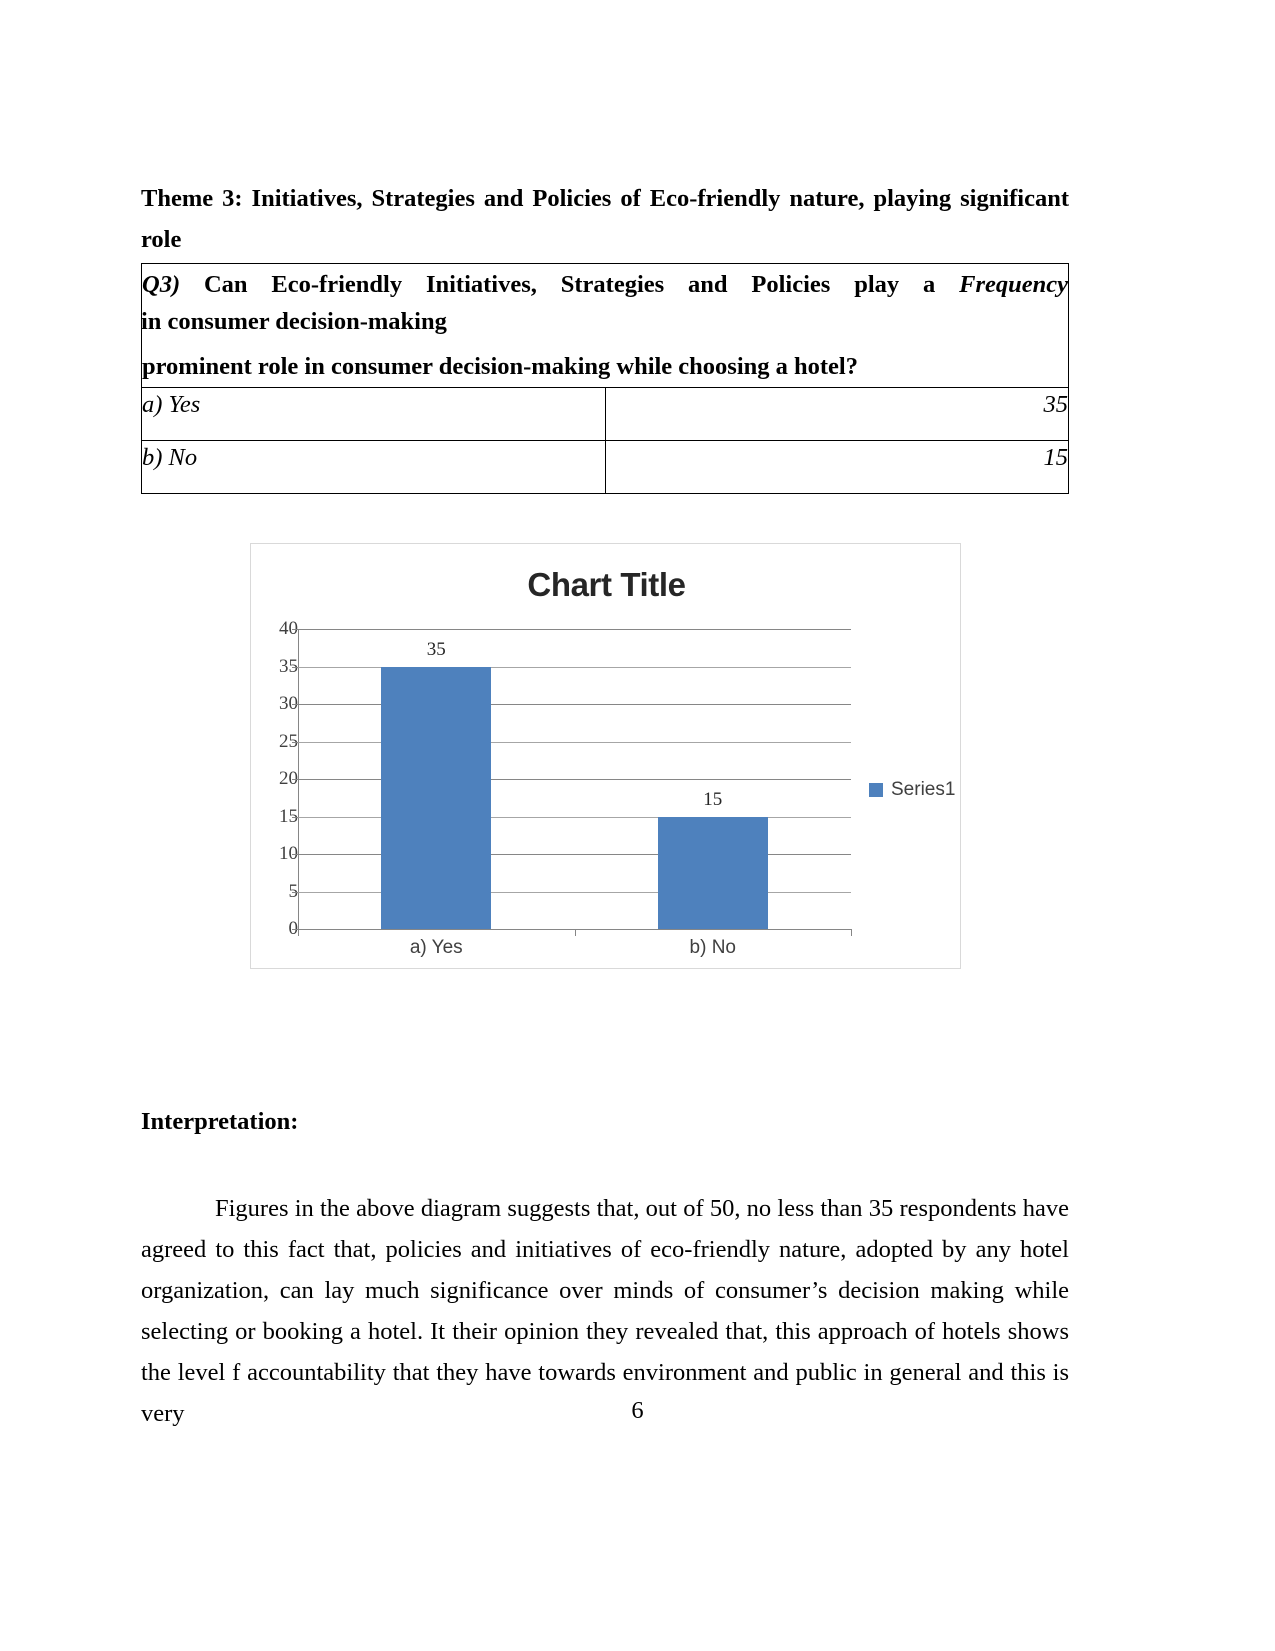 The image size is (1275, 1651). What do you see at coordinates (574, 629) in the screenshot?
I see `gridline` at bounding box center [574, 629].